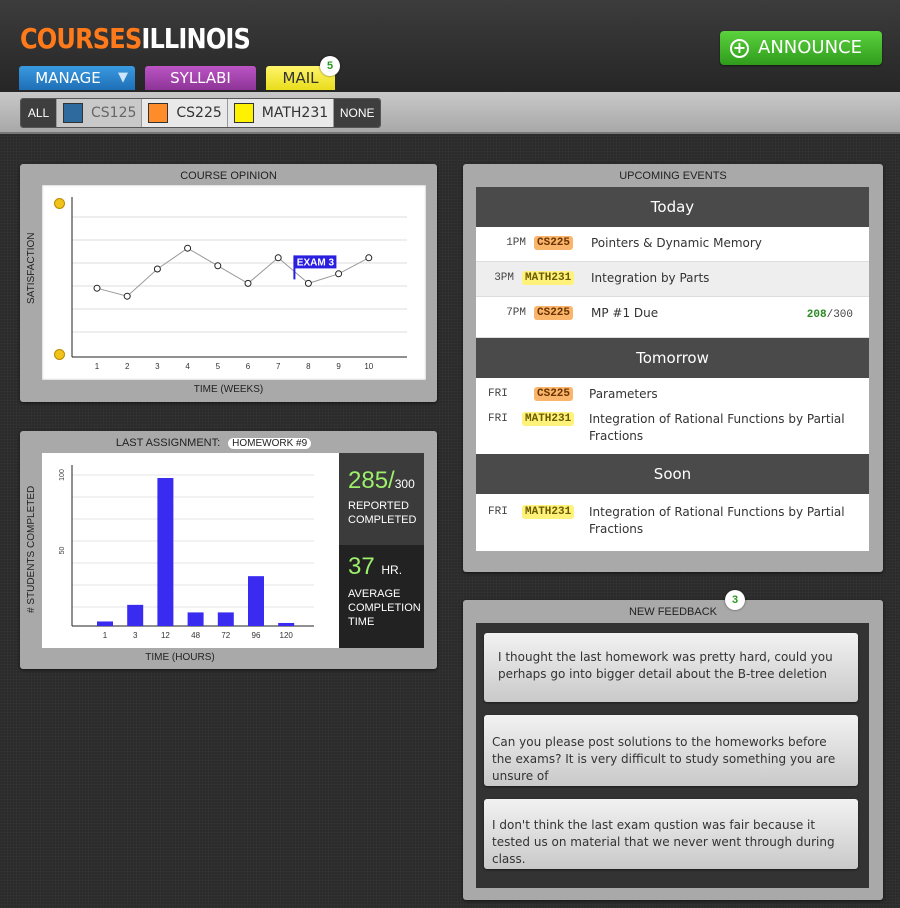  Describe the element at coordinates (357, 113) in the screenshot. I see `filter-none-button: NONE` at that location.